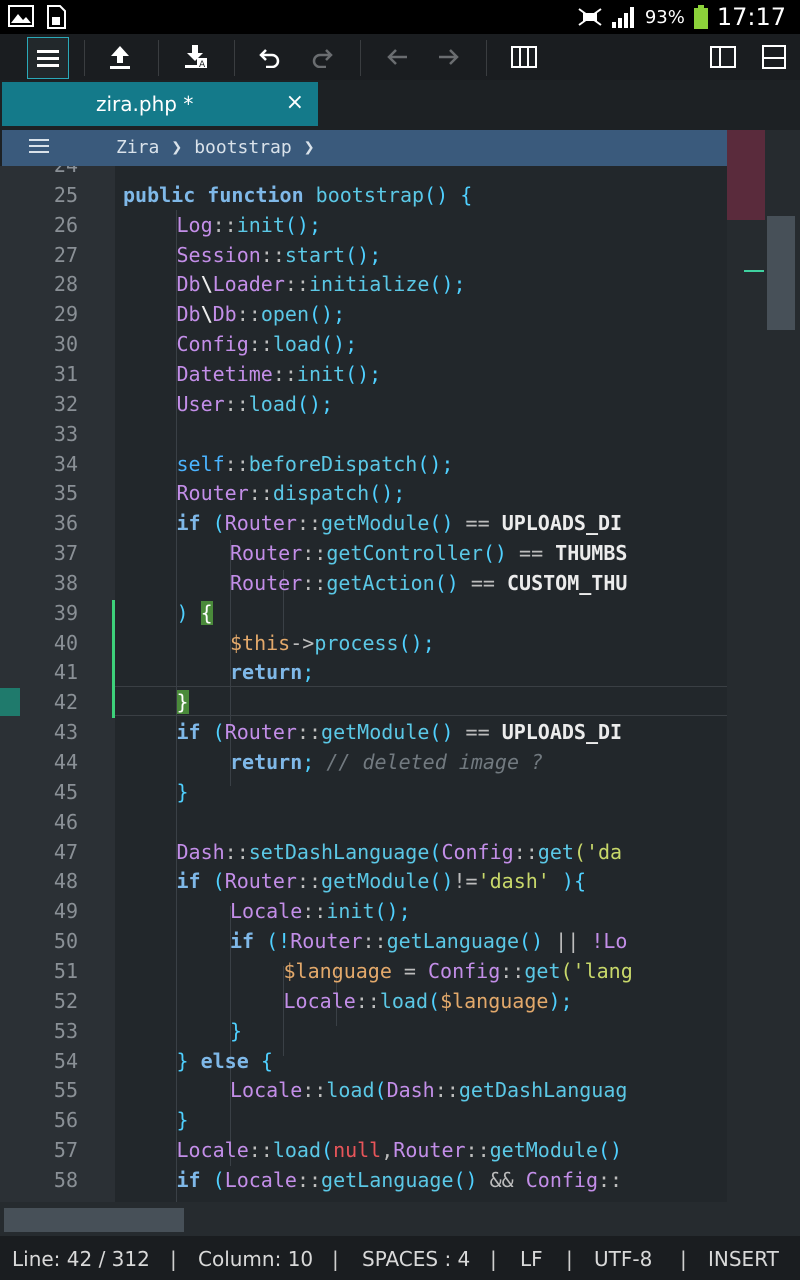 Image resolution: width=800 pixels, height=1280 pixels. I want to click on vertical-scrollbar-thumb, so click(781, 273).